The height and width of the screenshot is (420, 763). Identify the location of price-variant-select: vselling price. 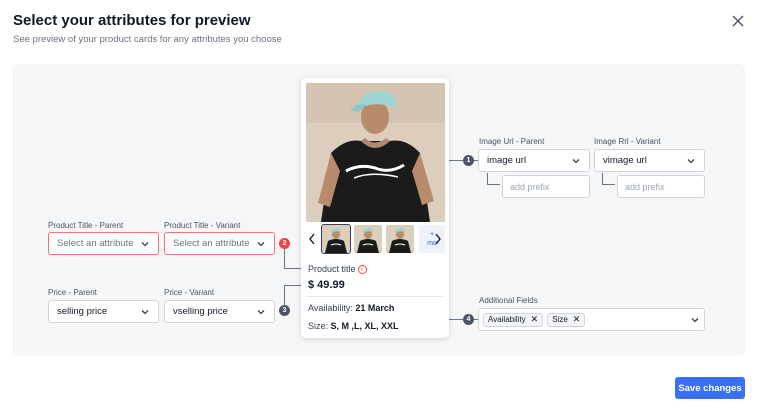
(219, 311).